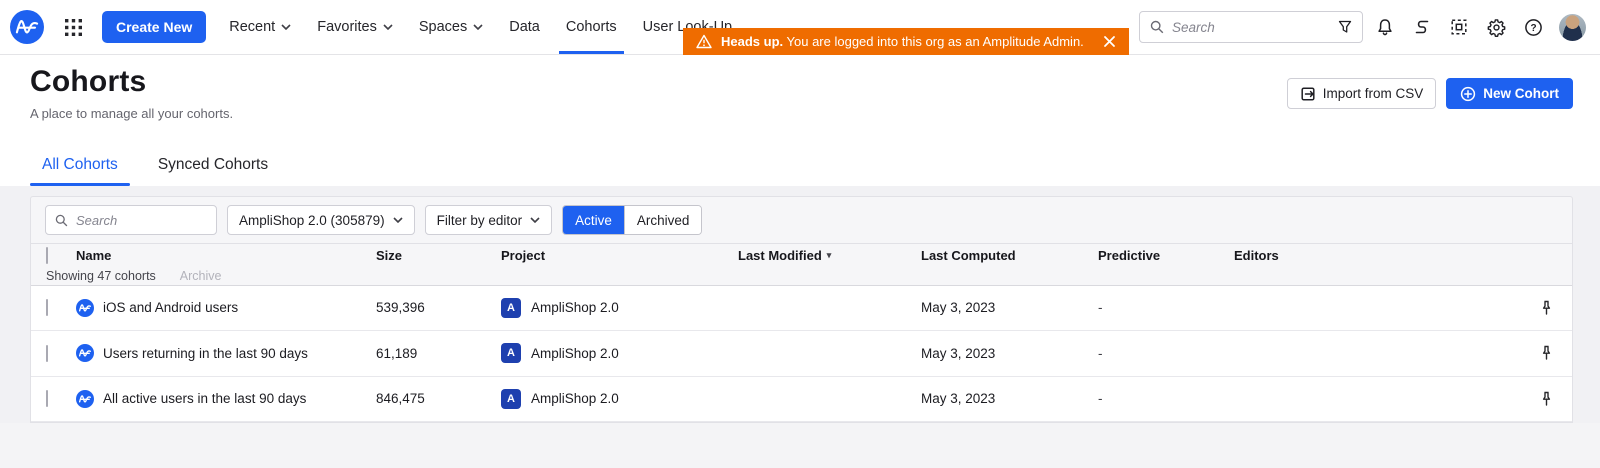 Image resolution: width=1600 pixels, height=468 pixels. What do you see at coordinates (321, 220) in the screenshot?
I see `project-dropdown: AmpliShop 2.0 (305879)` at bounding box center [321, 220].